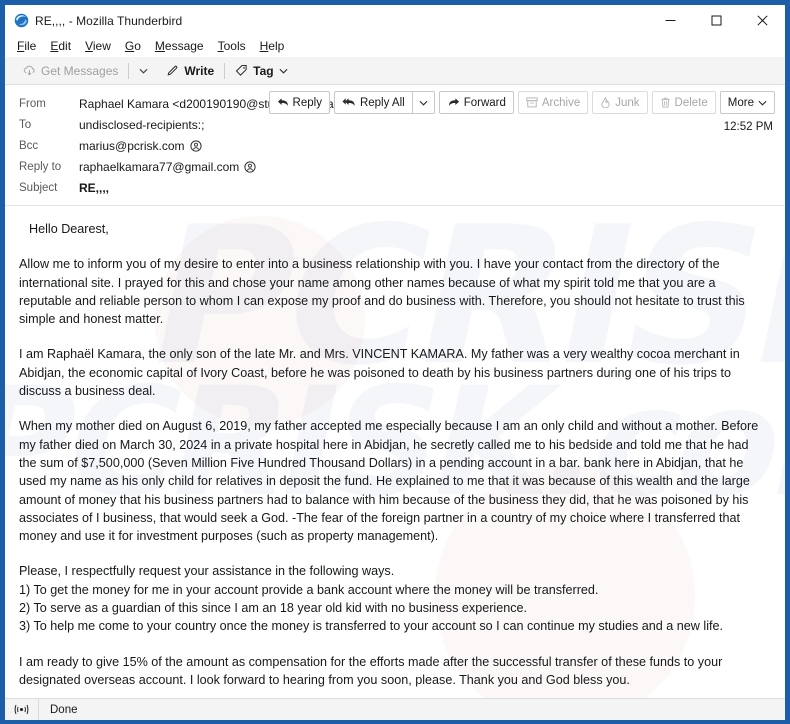  I want to click on menu-help: Help, so click(272, 46).